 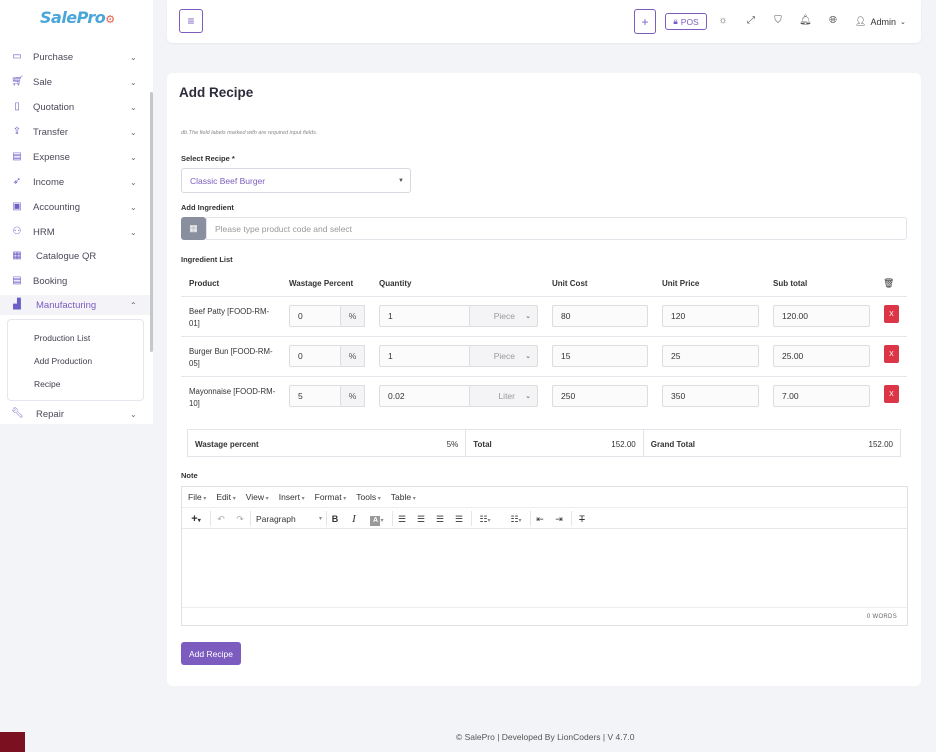 What do you see at coordinates (440, 519) in the screenshot?
I see `align-right-icon: ☰` at bounding box center [440, 519].